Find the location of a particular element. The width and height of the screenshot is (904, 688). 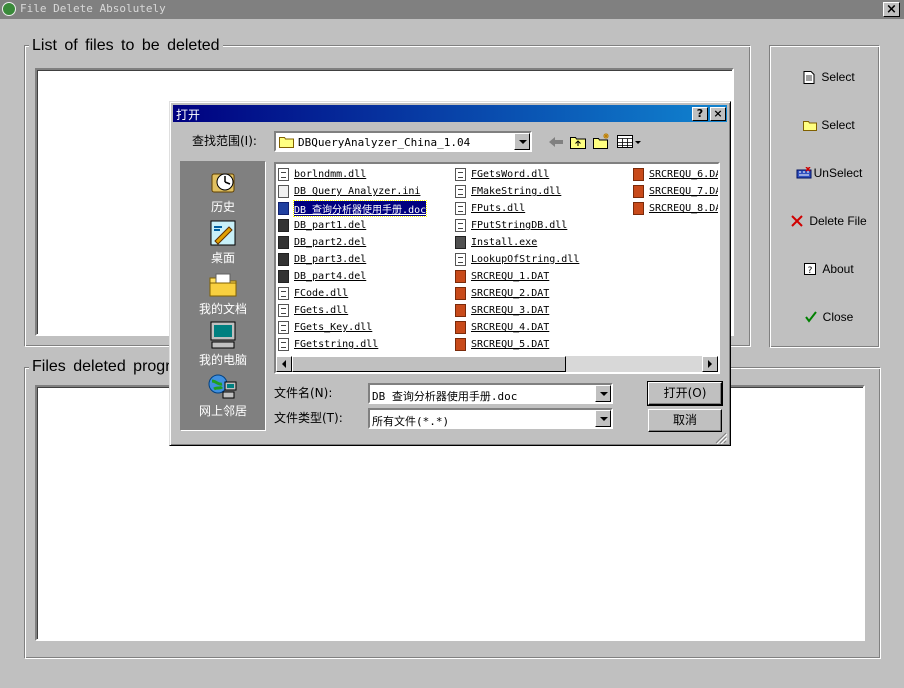

filetype-dropdown-arrow is located at coordinates (603, 418).